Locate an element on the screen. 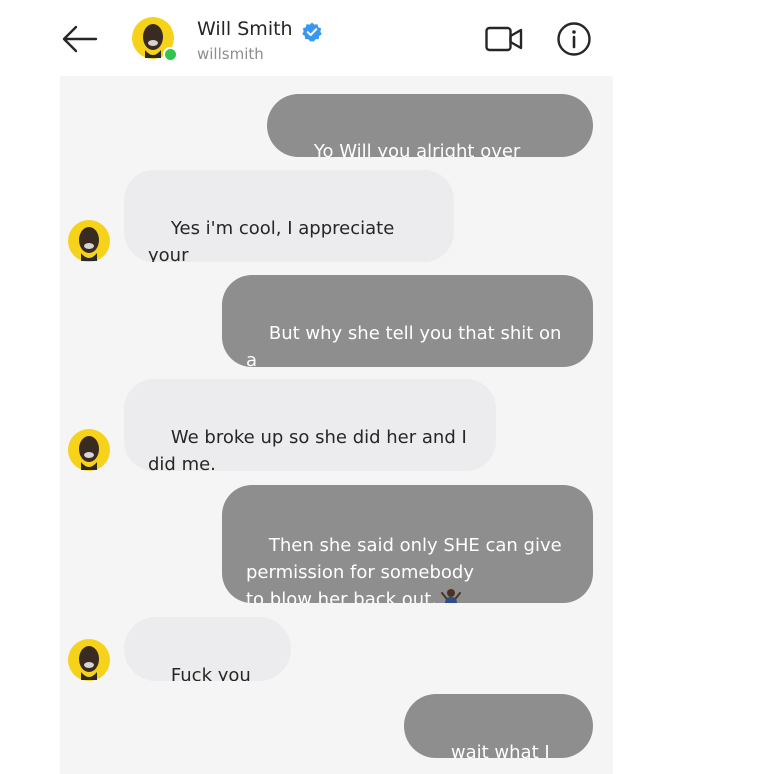 This screenshot has width=774, height=774. message-text: Fuck you 50 is located at coordinates (210, 673).